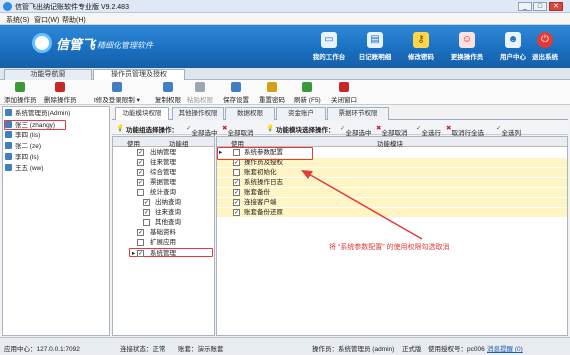 The image size is (570, 355). Describe the element at coordinates (163, 192) in the screenshot. I see `grid-row: 统计查询` at that location.